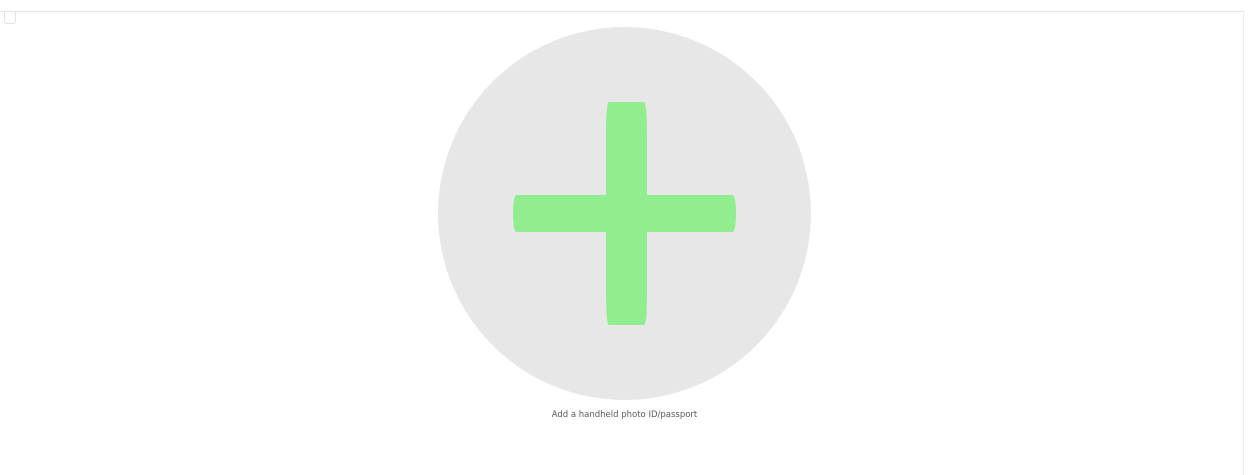 This screenshot has width=1249, height=475. I want to click on plus-icon, so click(624, 213).